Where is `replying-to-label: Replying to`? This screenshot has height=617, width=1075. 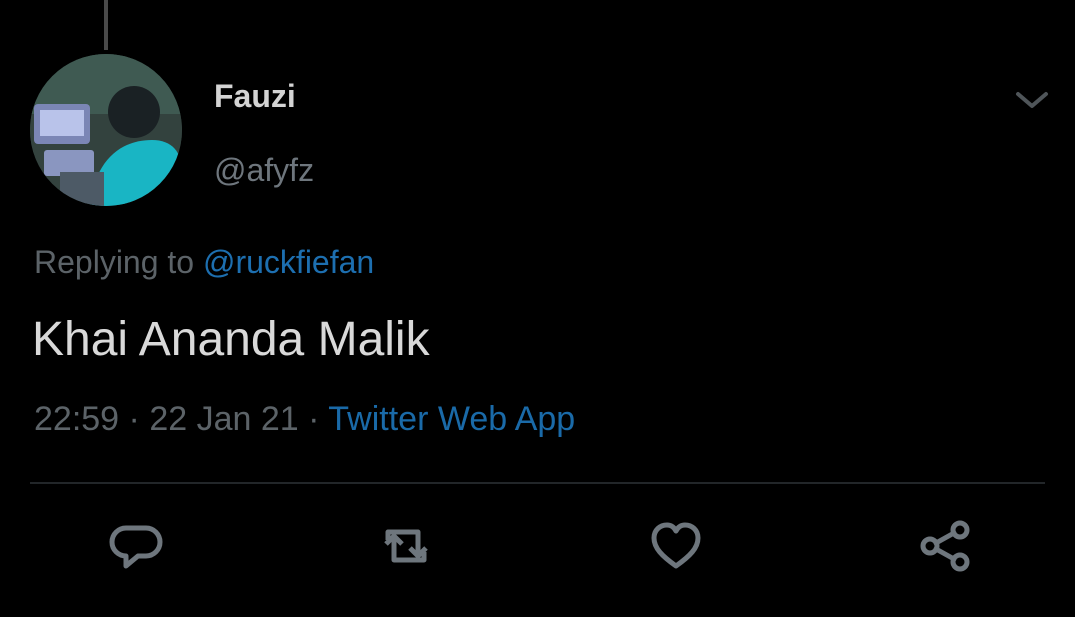
replying-to-label: Replying to is located at coordinates (118, 262).